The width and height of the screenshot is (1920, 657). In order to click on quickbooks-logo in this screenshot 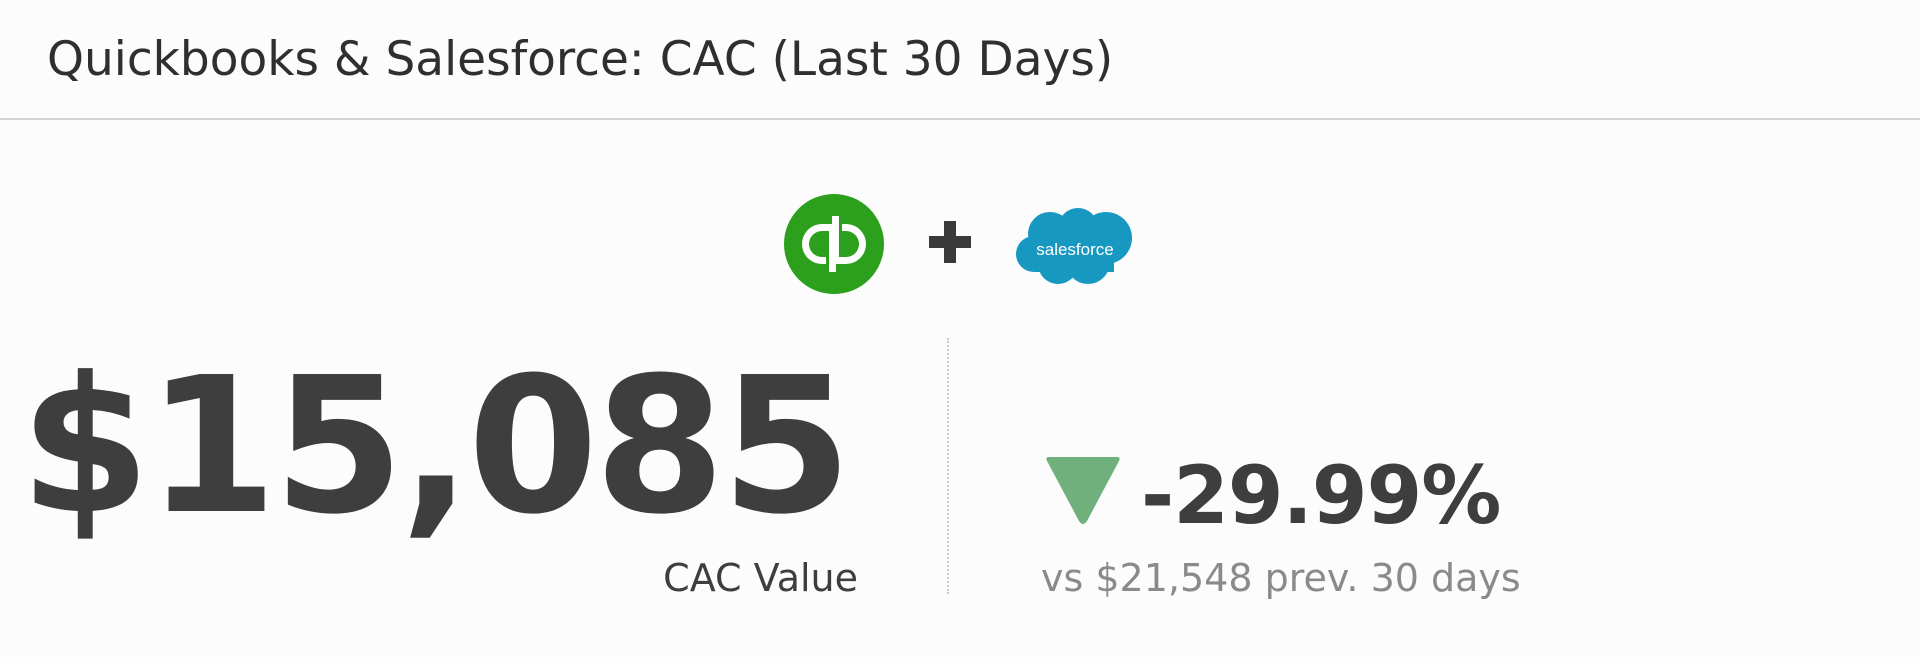, I will do `click(834, 244)`.